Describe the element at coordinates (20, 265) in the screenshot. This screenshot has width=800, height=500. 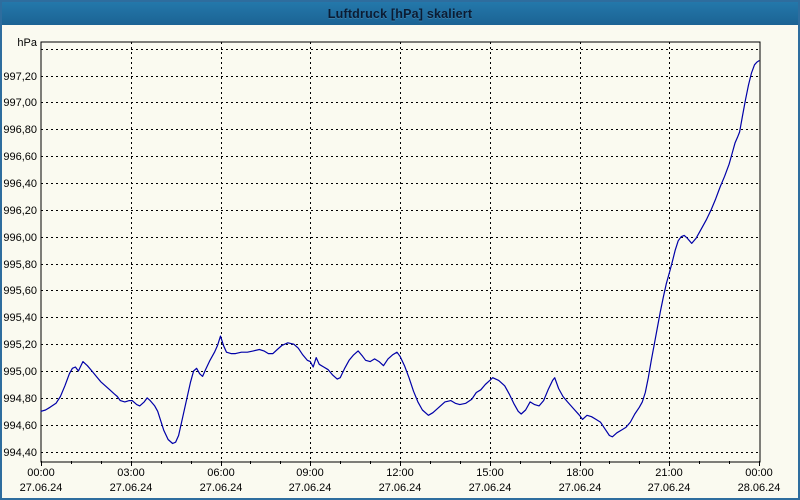
I see `y-axis-tick-label: 995,80` at that location.